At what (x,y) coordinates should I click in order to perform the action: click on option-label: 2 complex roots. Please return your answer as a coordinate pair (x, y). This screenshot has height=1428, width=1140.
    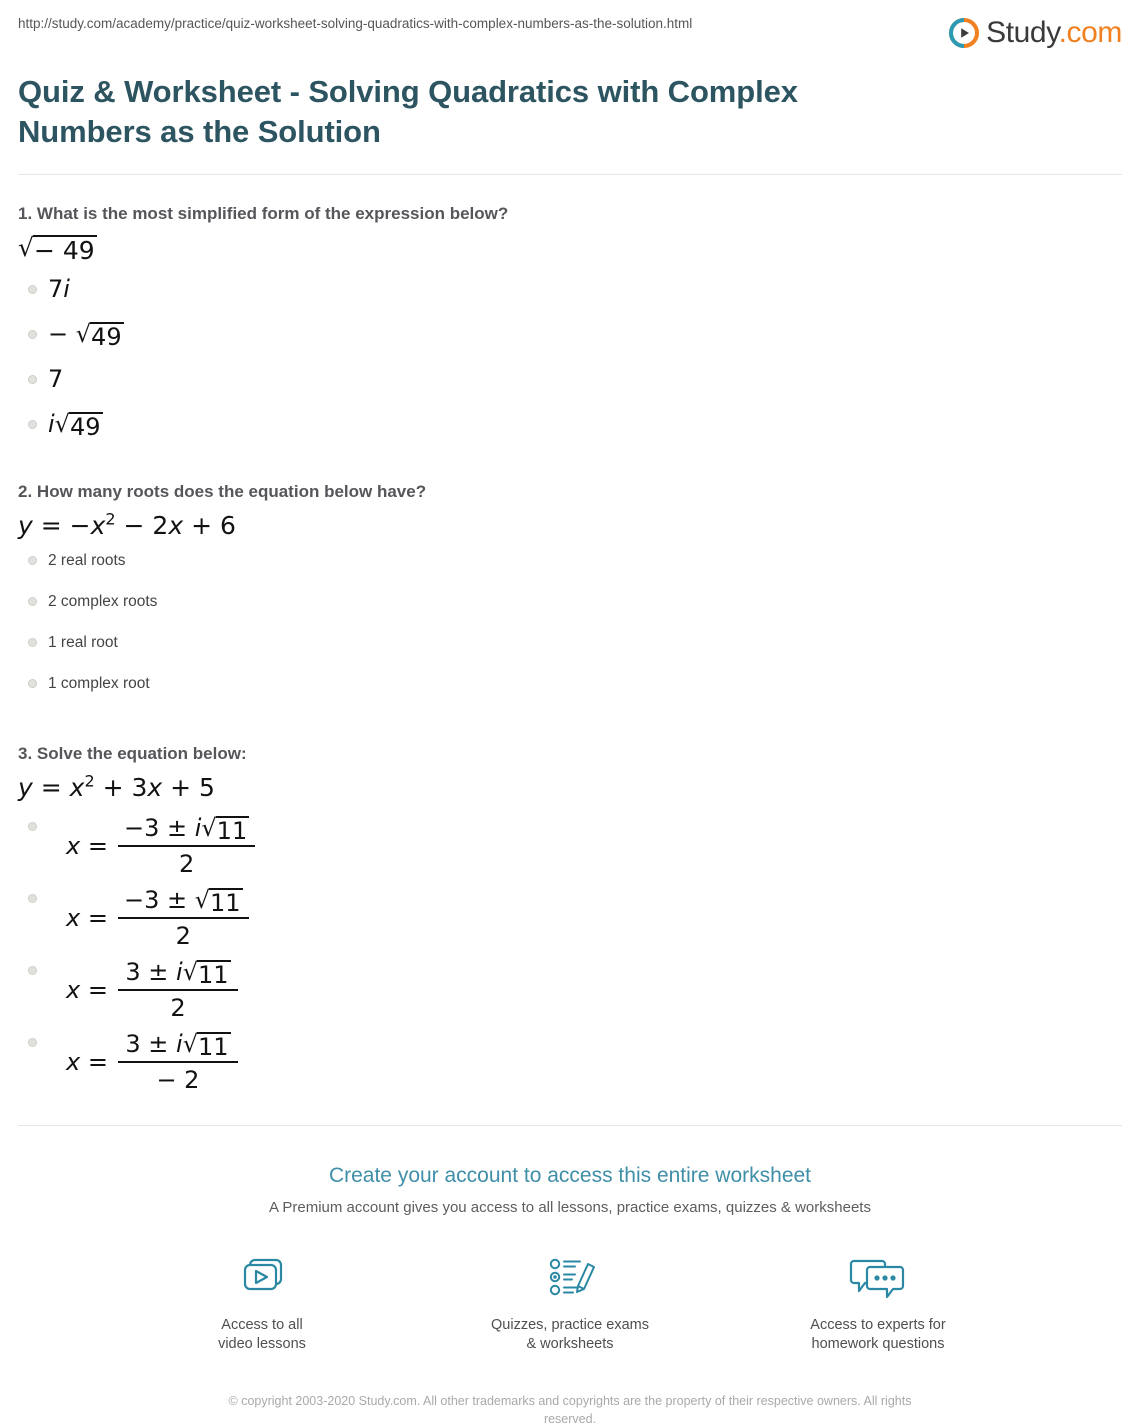
    Looking at the image, I should click on (103, 601).